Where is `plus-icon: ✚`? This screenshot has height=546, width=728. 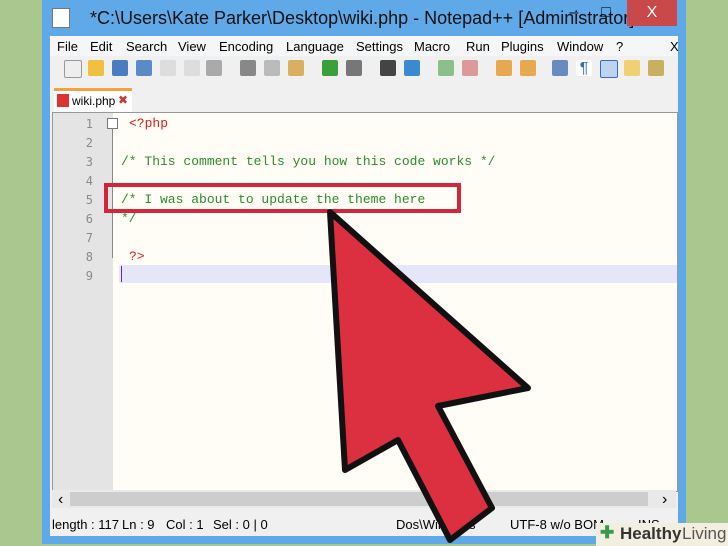 plus-icon: ✚ is located at coordinates (607, 532).